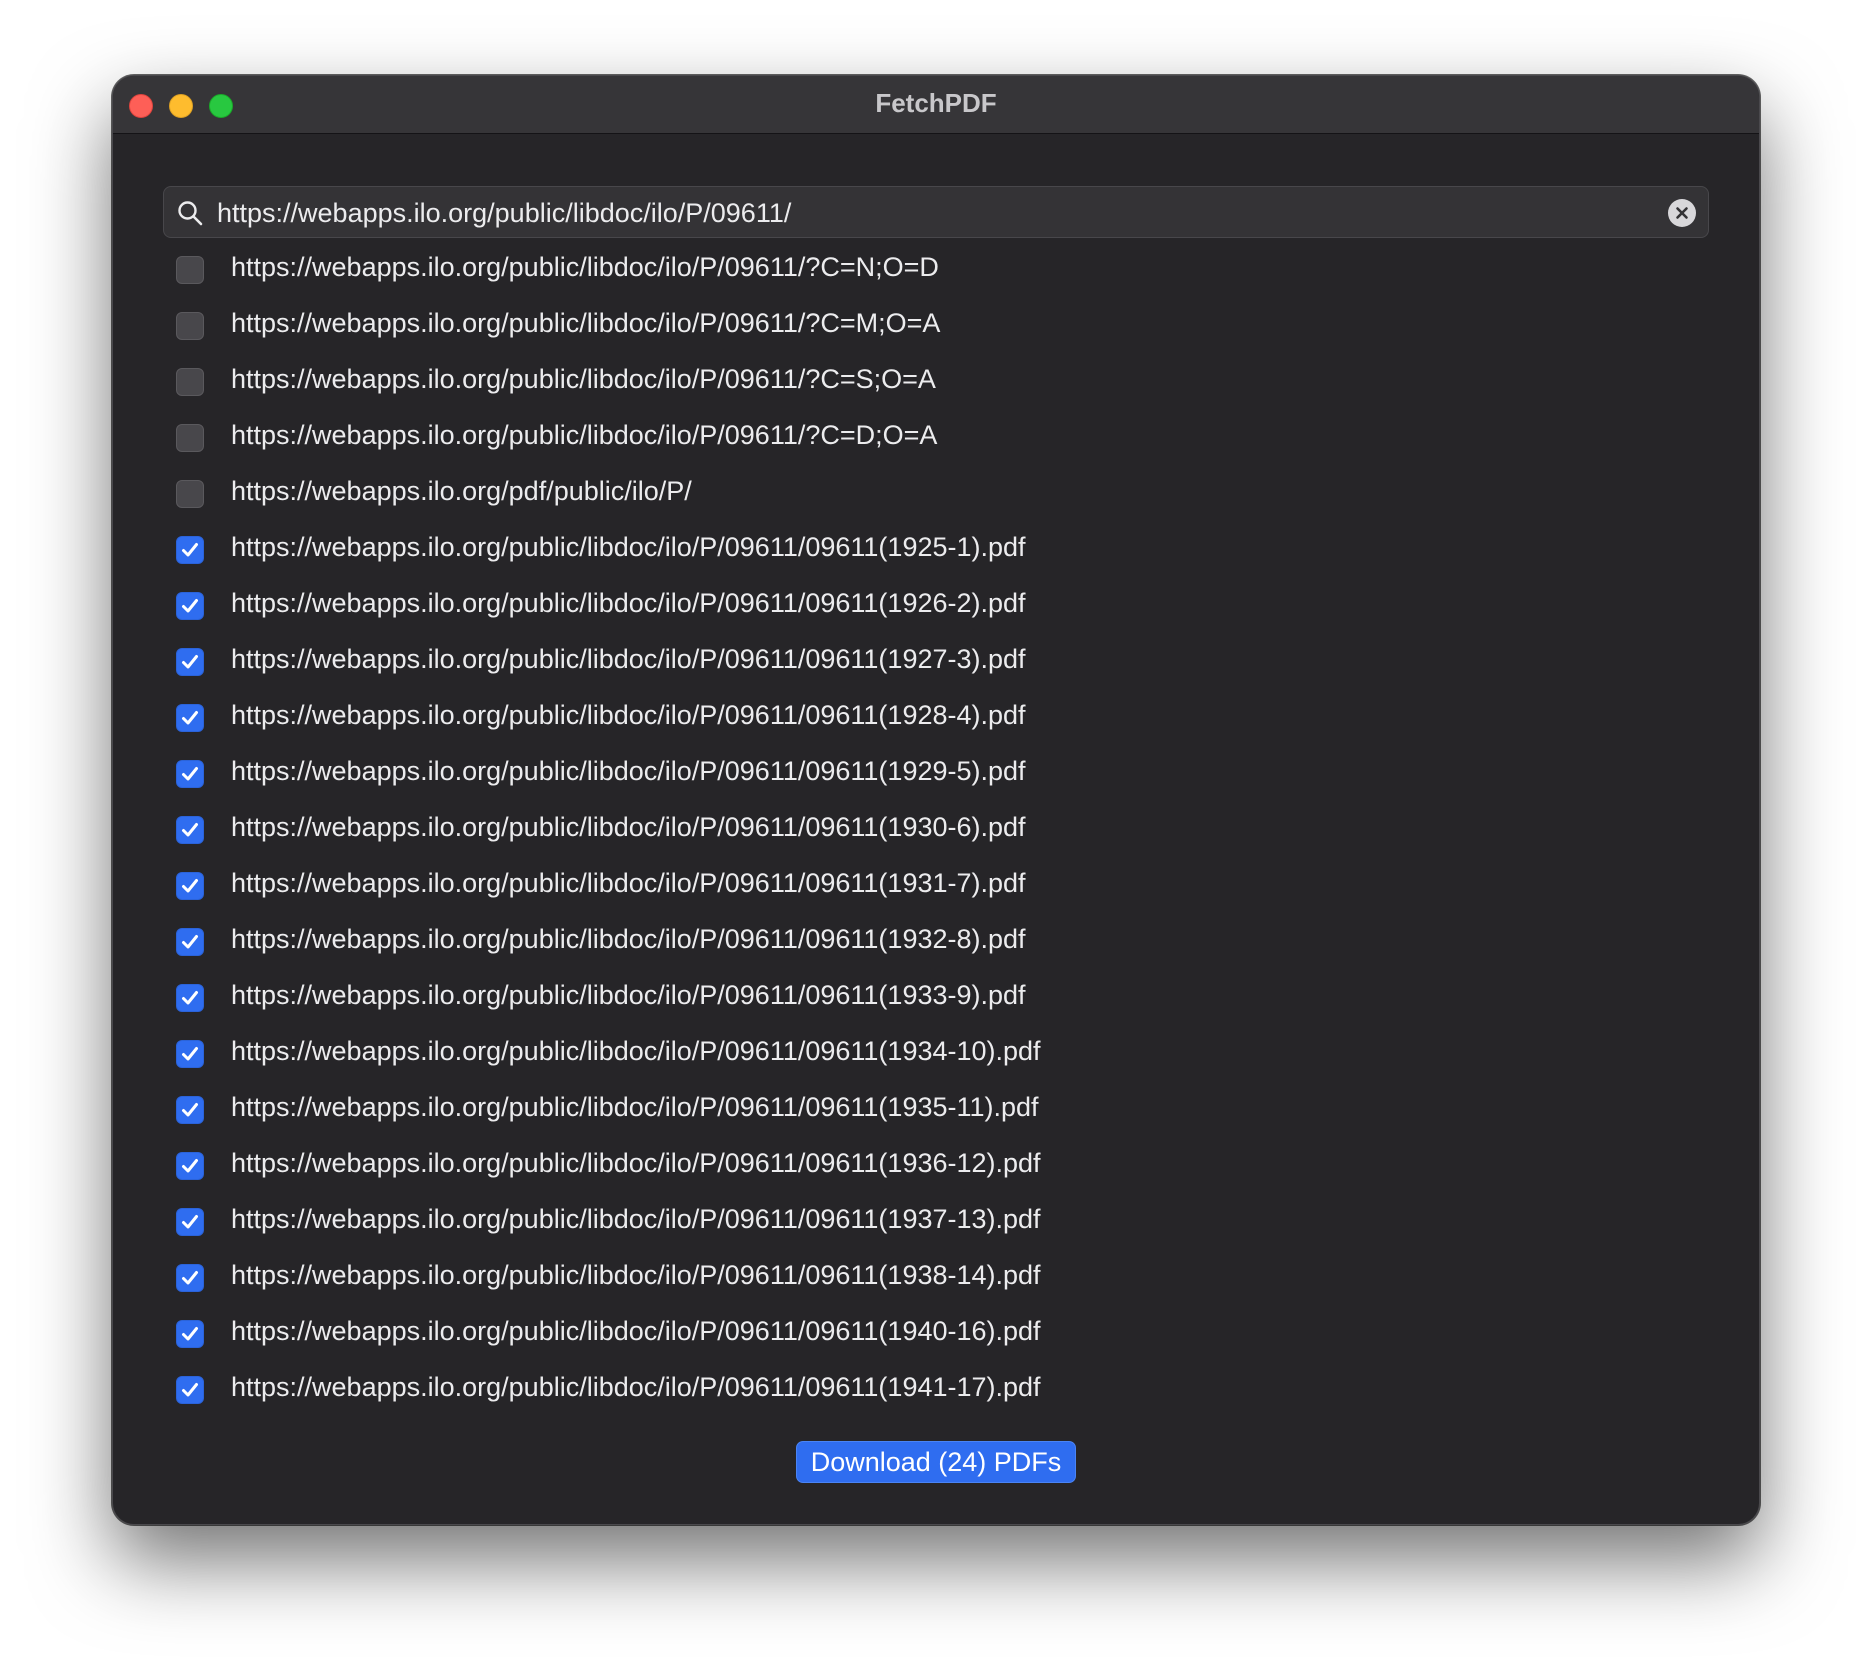 The image size is (1870, 1672). Describe the element at coordinates (190, 213) in the screenshot. I see `search-icon` at that location.